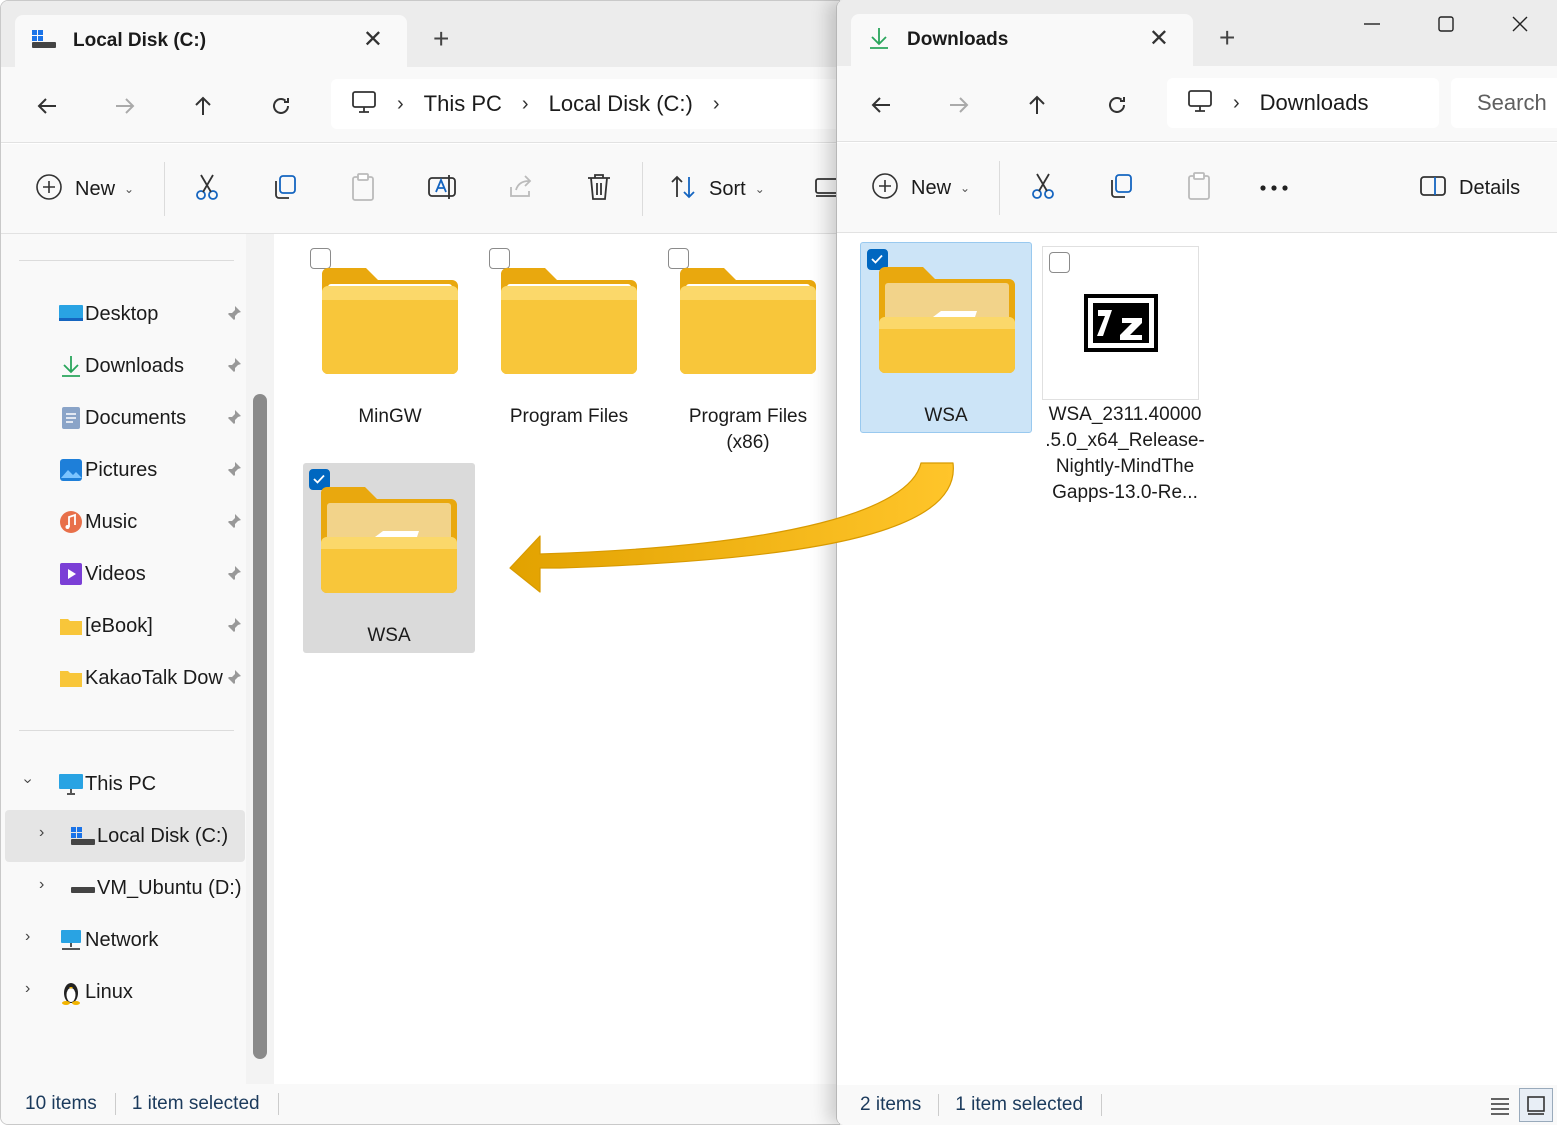 The width and height of the screenshot is (1557, 1125). Describe the element at coordinates (1500, 1107) in the screenshot. I see `details-view-icon` at that location.